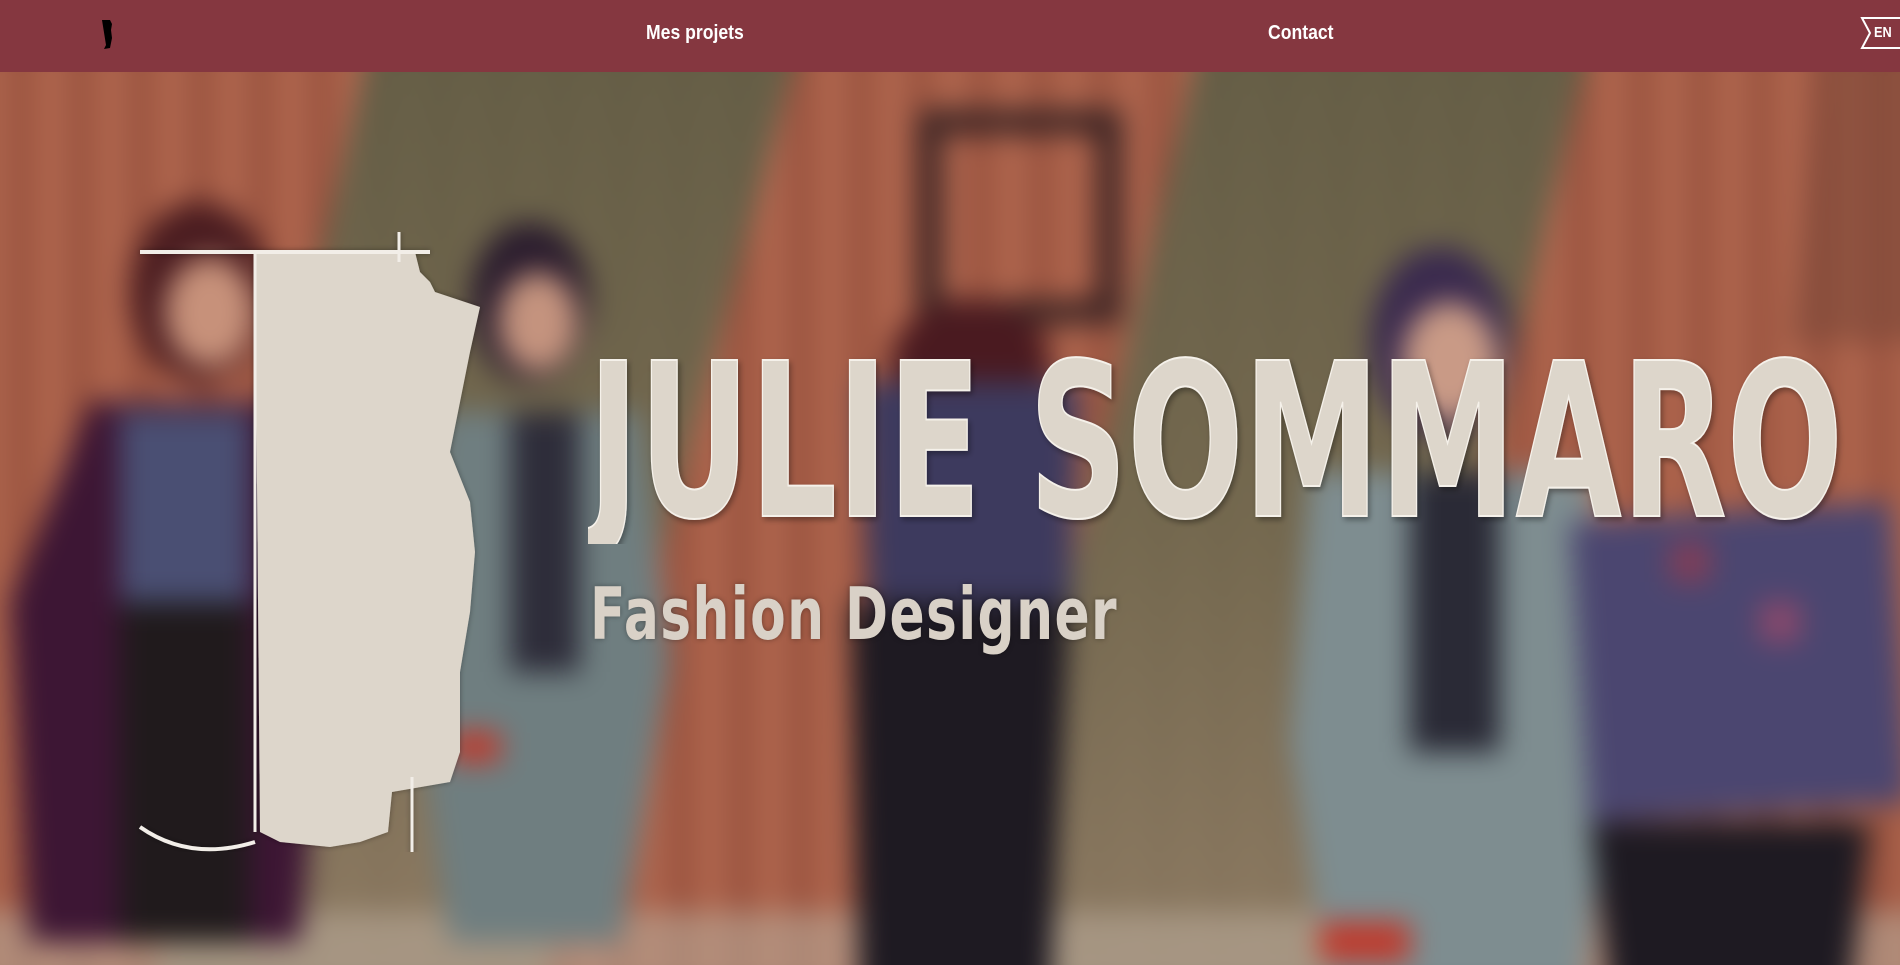  Describe the element at coordinates (1301, 33) in the screenshot. I see `nav-link-contact: Contact` at that location.